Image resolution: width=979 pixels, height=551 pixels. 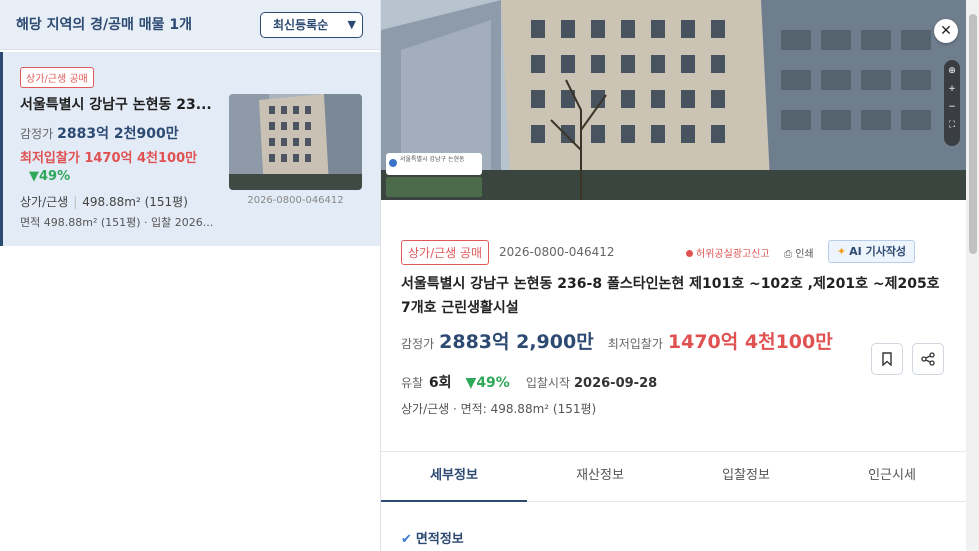 I want to click on start-label: 입찰시작, so click(x=547, y=383).